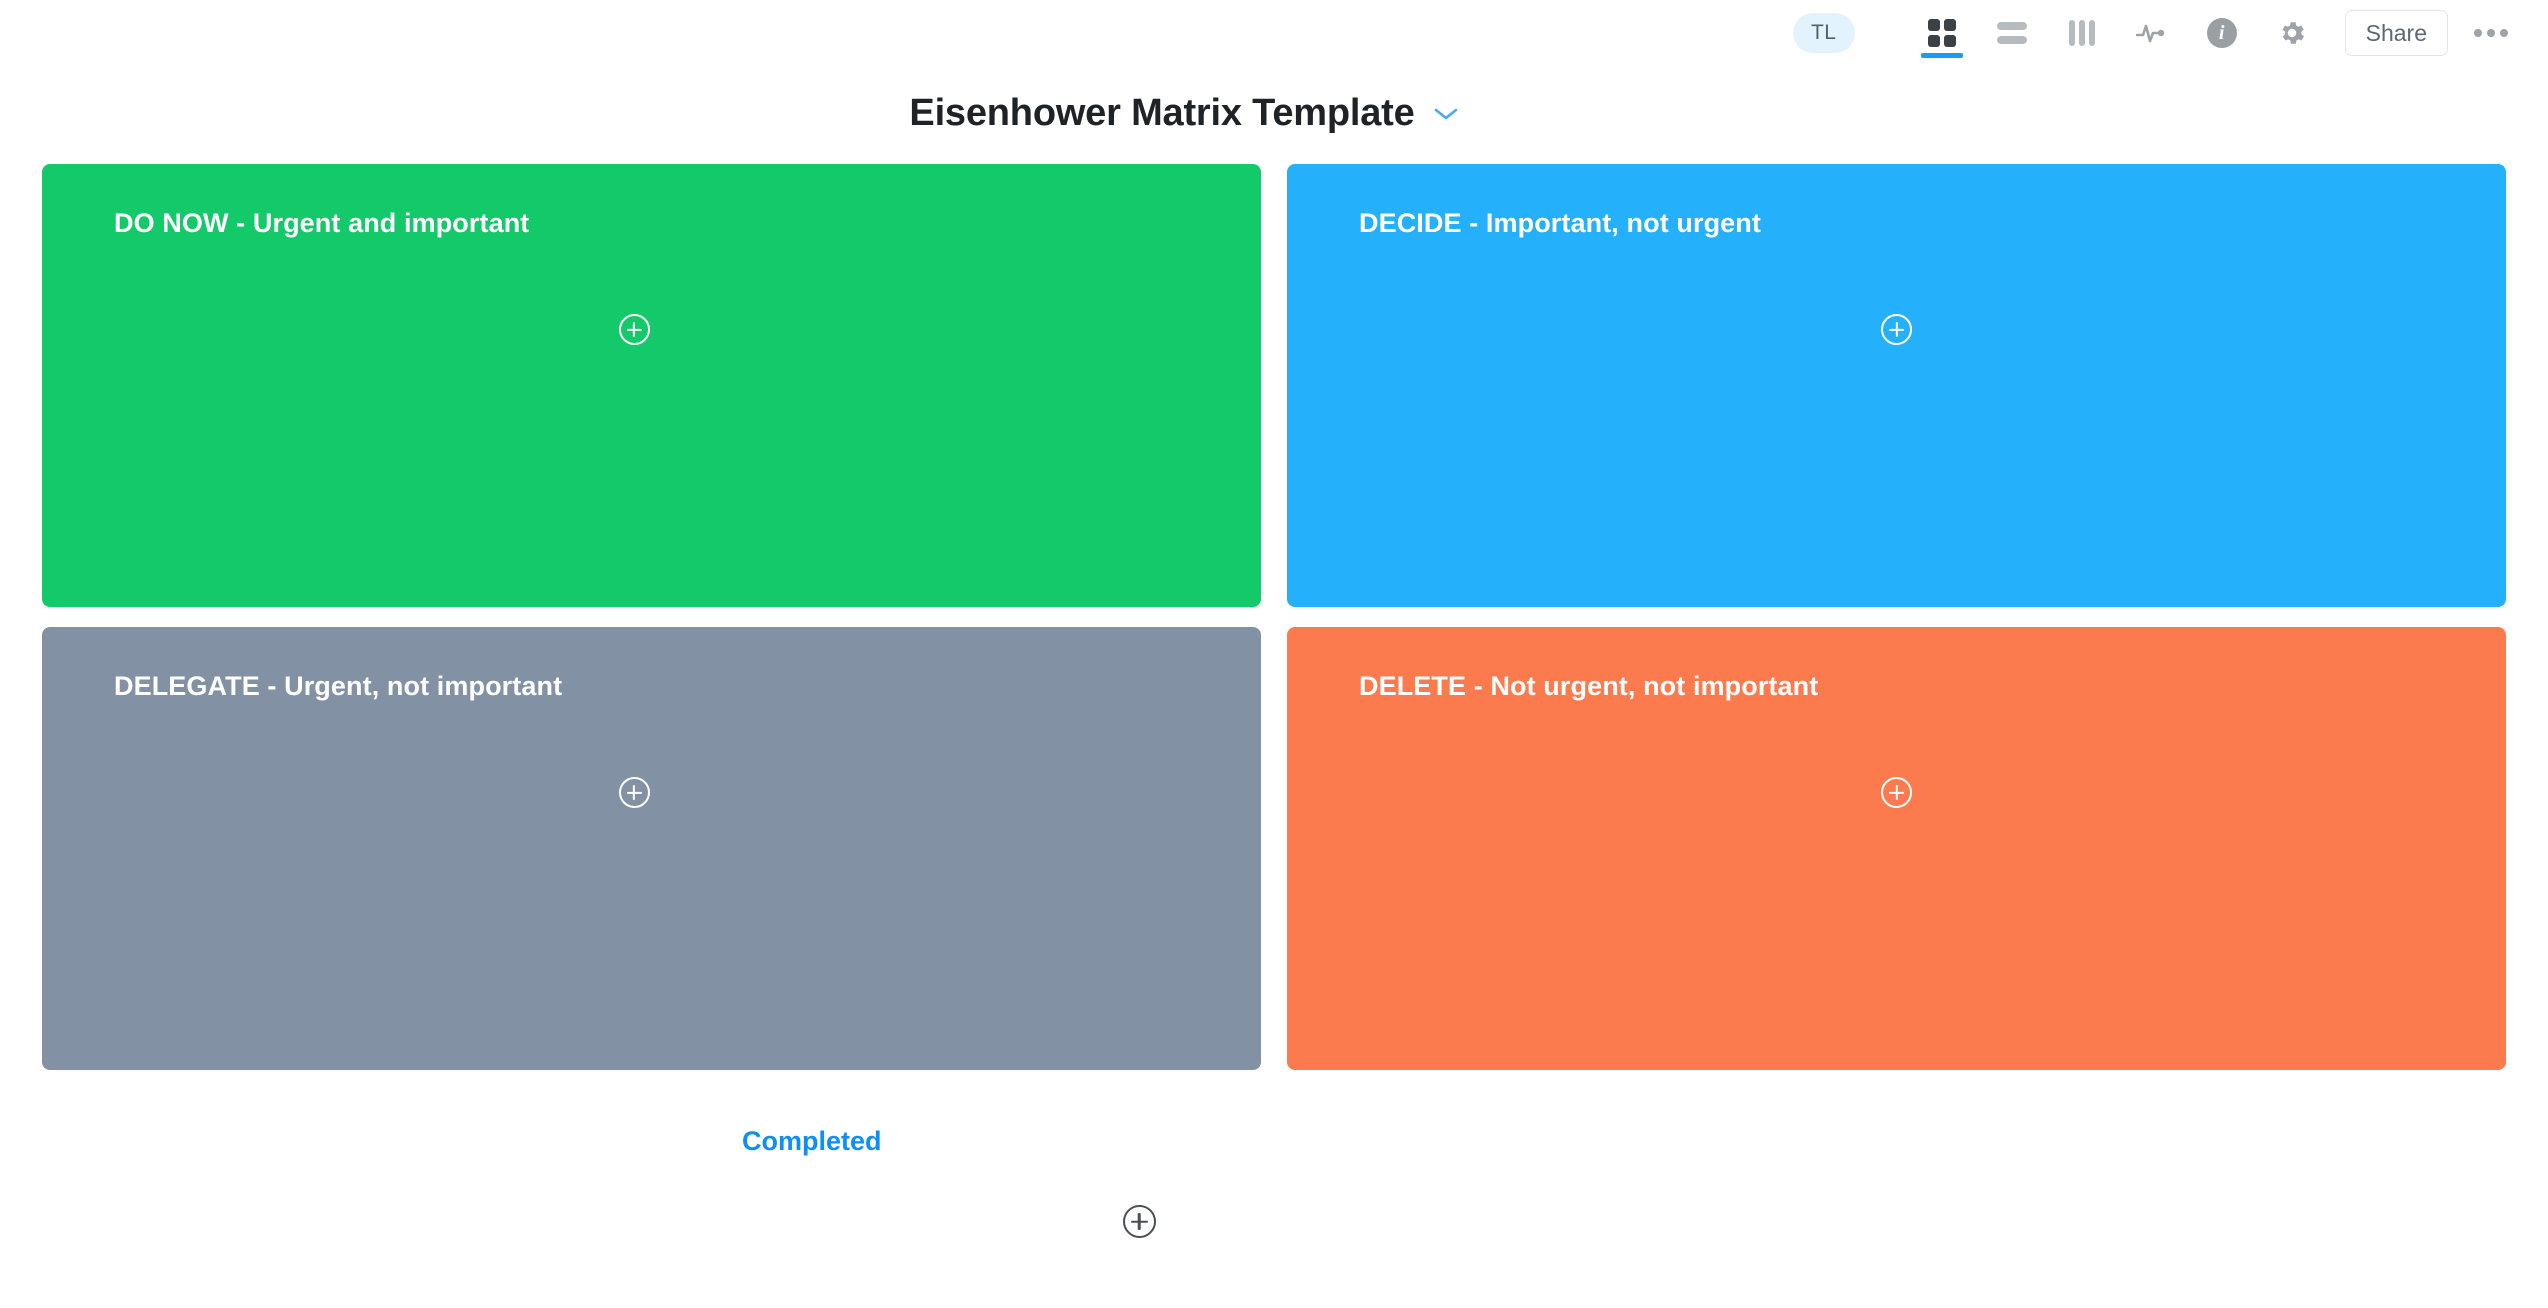 This screenshot has width=2548, height=1308. I want to click on board-title-row: Eisenhower Matrix Template, so click(1274, 113).